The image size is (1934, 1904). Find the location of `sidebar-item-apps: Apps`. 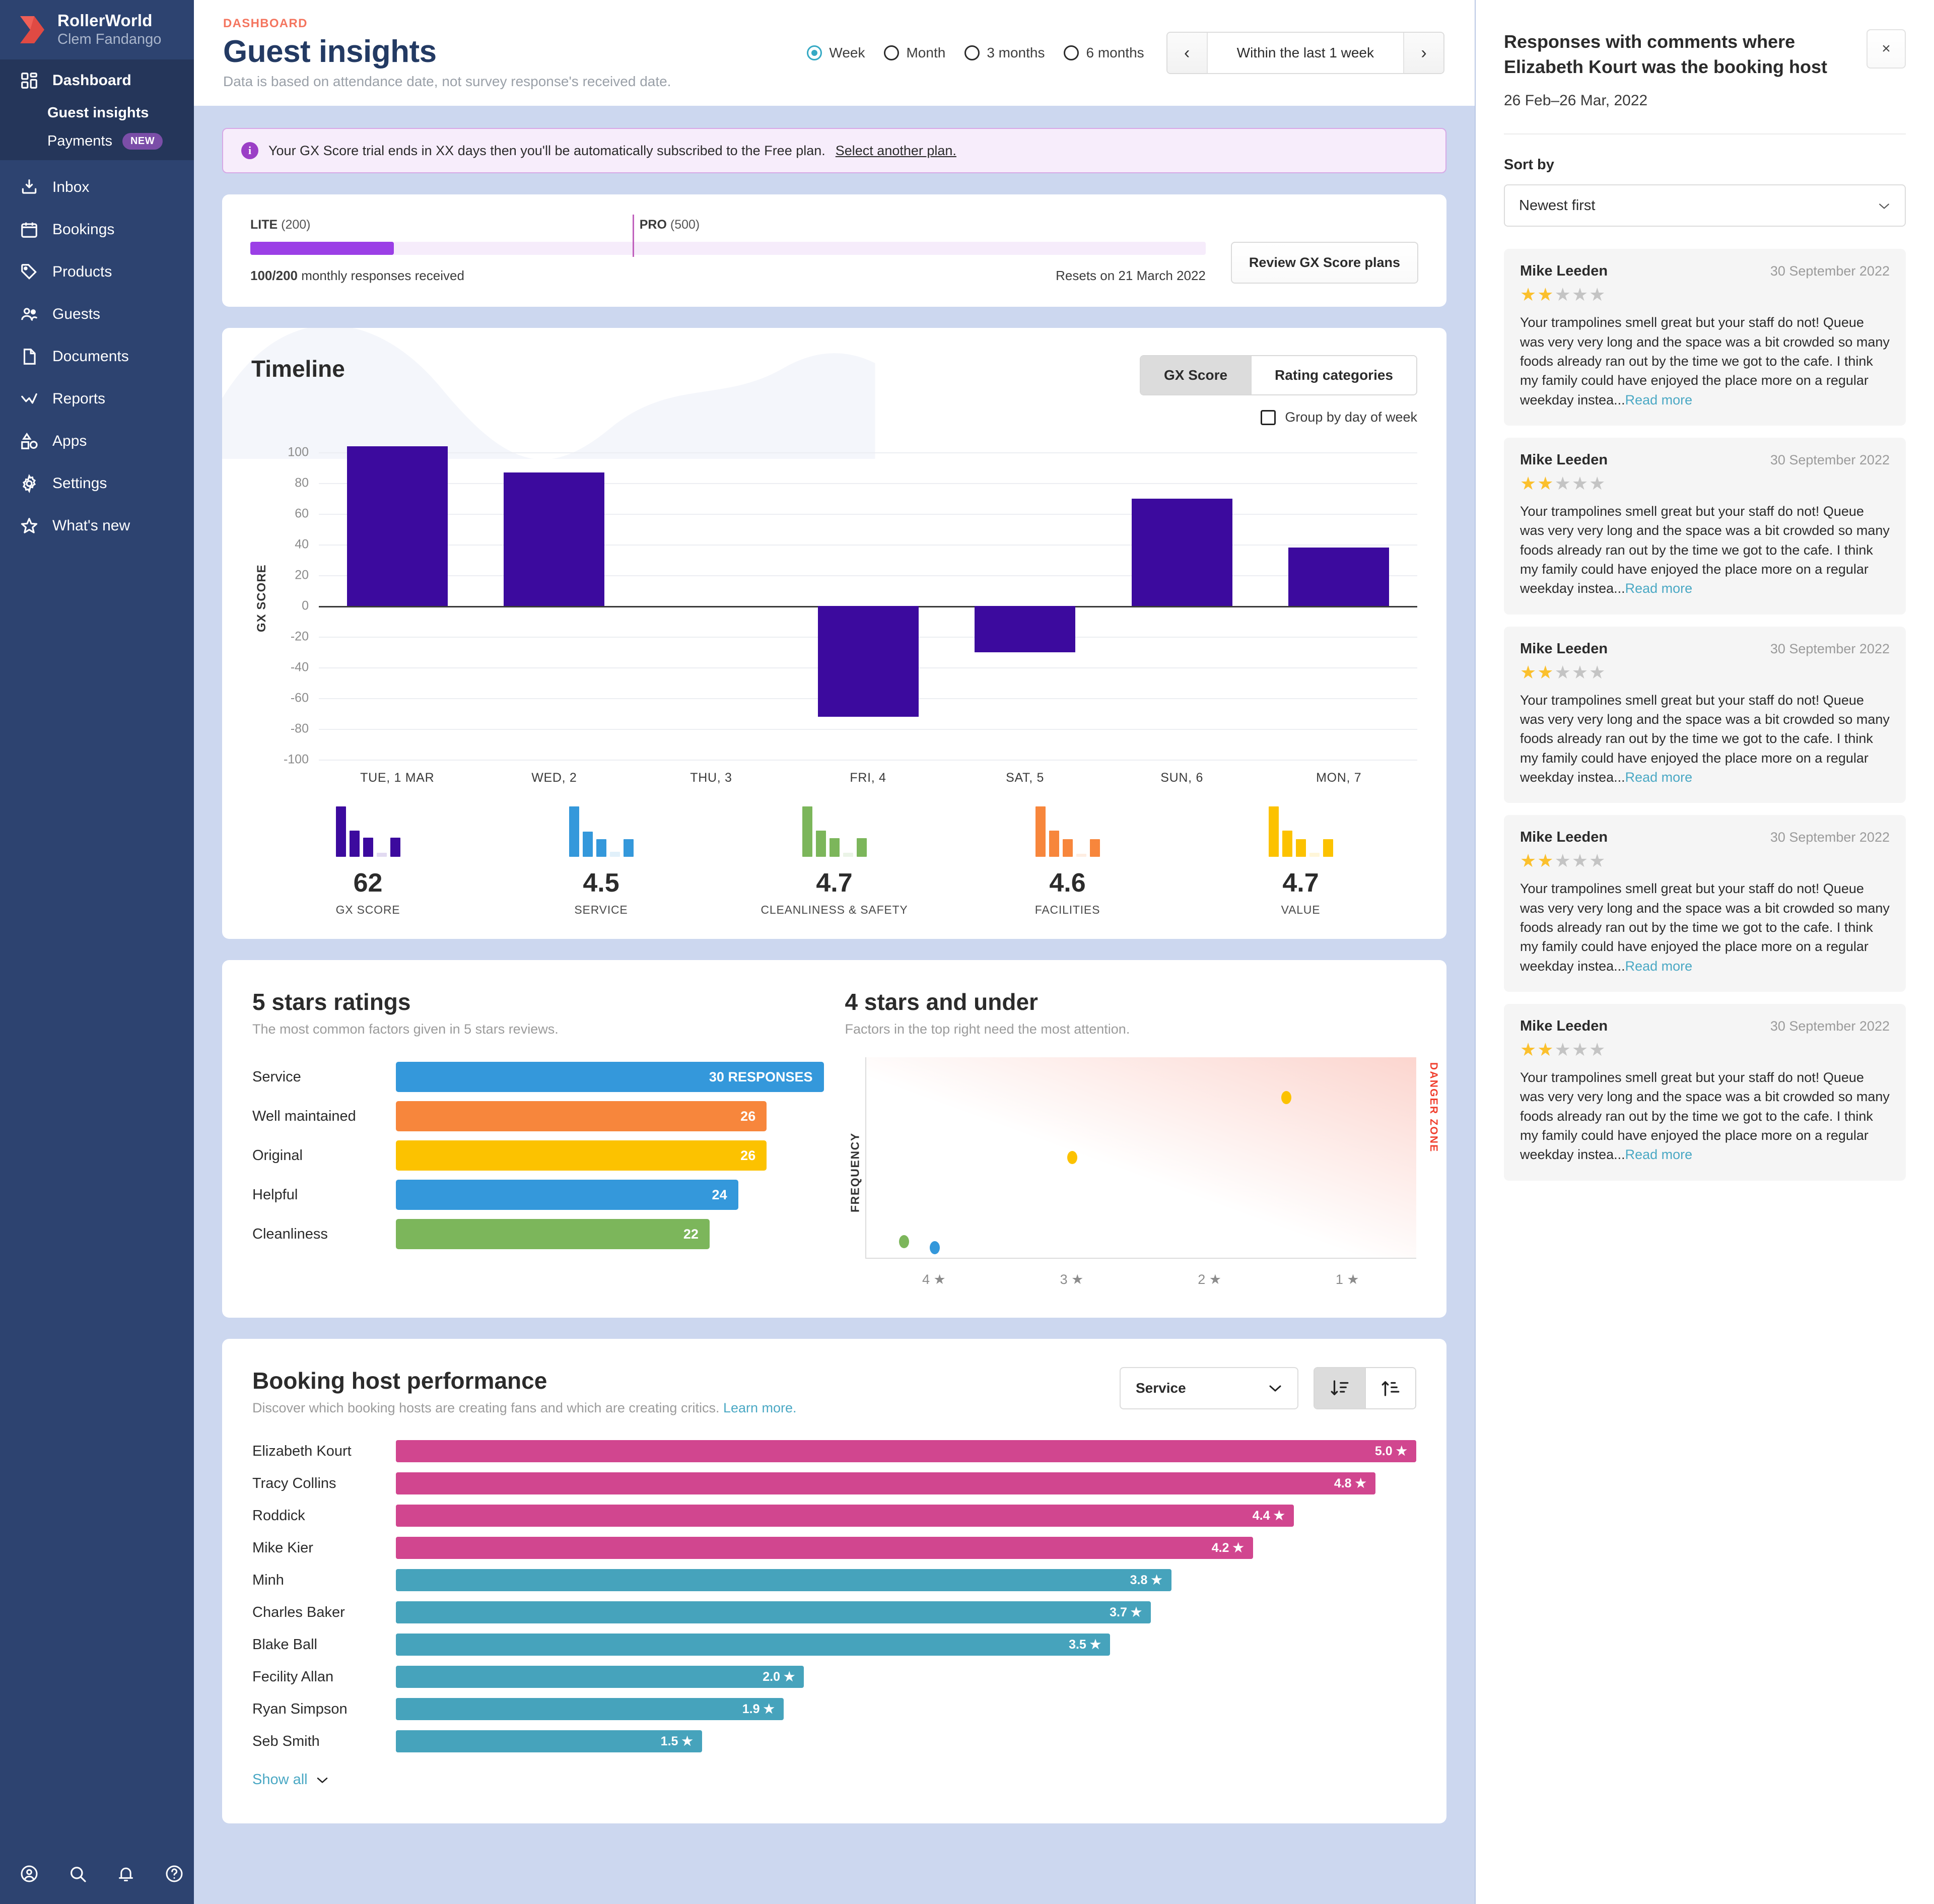

sidebar-item-apps: Apps is located at coordinates (97, 441).